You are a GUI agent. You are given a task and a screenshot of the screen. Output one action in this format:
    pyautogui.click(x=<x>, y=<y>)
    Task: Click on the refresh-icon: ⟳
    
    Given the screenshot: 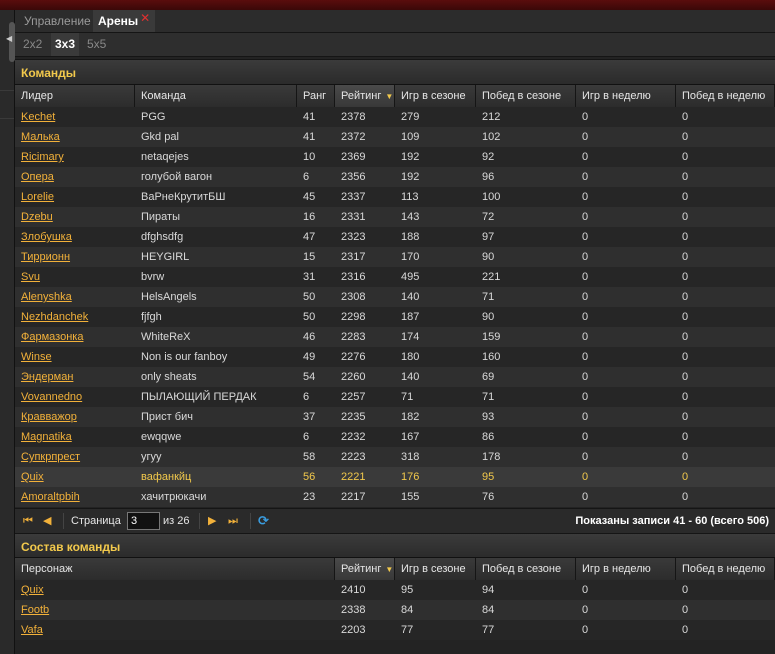 What is the action you would take?
    pyautogui.click(x=263, y=521)
    